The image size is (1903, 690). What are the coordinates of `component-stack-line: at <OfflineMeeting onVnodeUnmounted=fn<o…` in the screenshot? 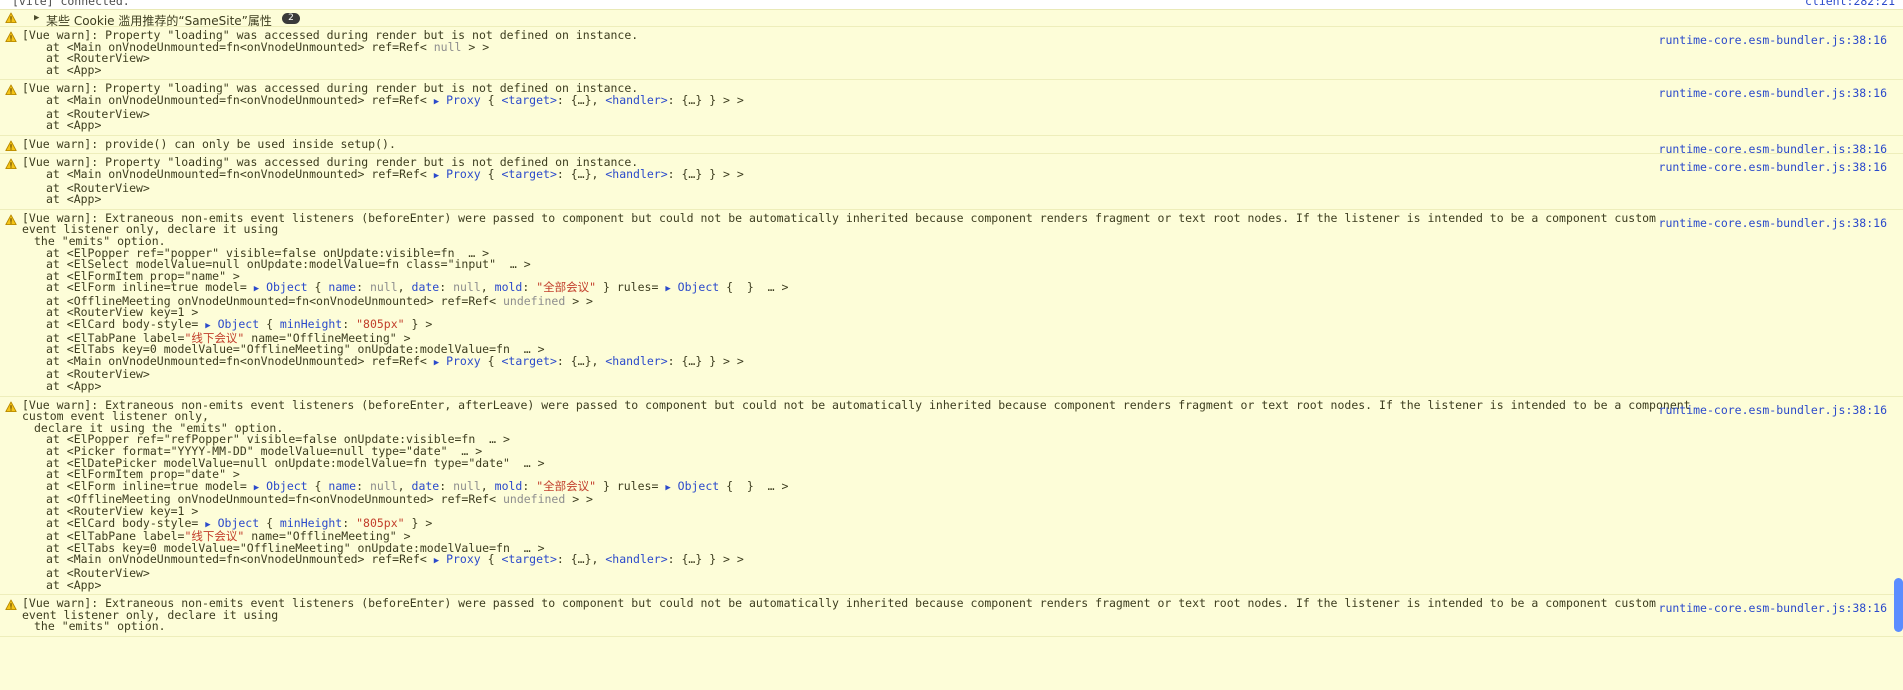 It's located at (858, 500).